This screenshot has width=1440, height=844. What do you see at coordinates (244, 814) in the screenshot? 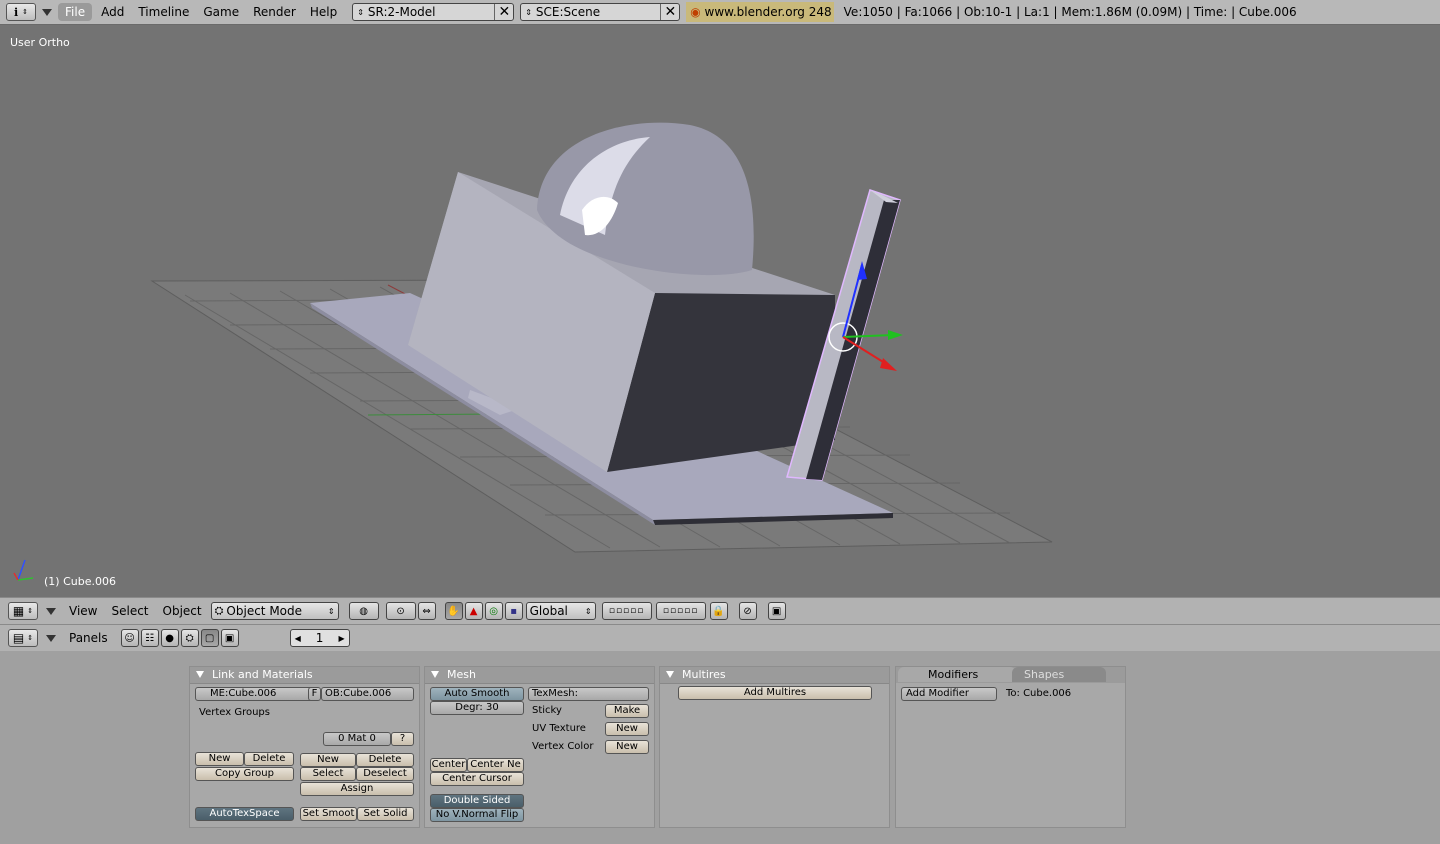
I see `autotexspace-toggle: AutoTexSpace` at bounding box center [244, 814].